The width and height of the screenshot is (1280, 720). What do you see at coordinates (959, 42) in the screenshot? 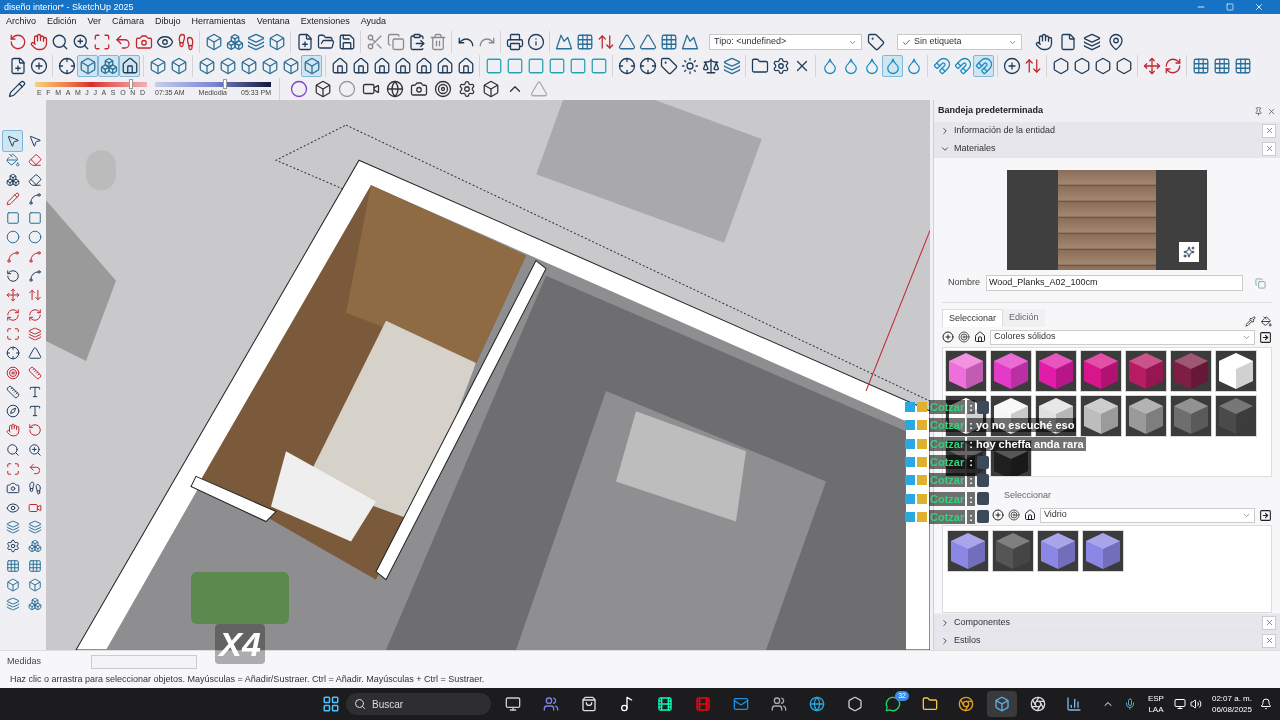
I see `tag-dropdown: Sin etiqueta` at bounding box center [959, 42].